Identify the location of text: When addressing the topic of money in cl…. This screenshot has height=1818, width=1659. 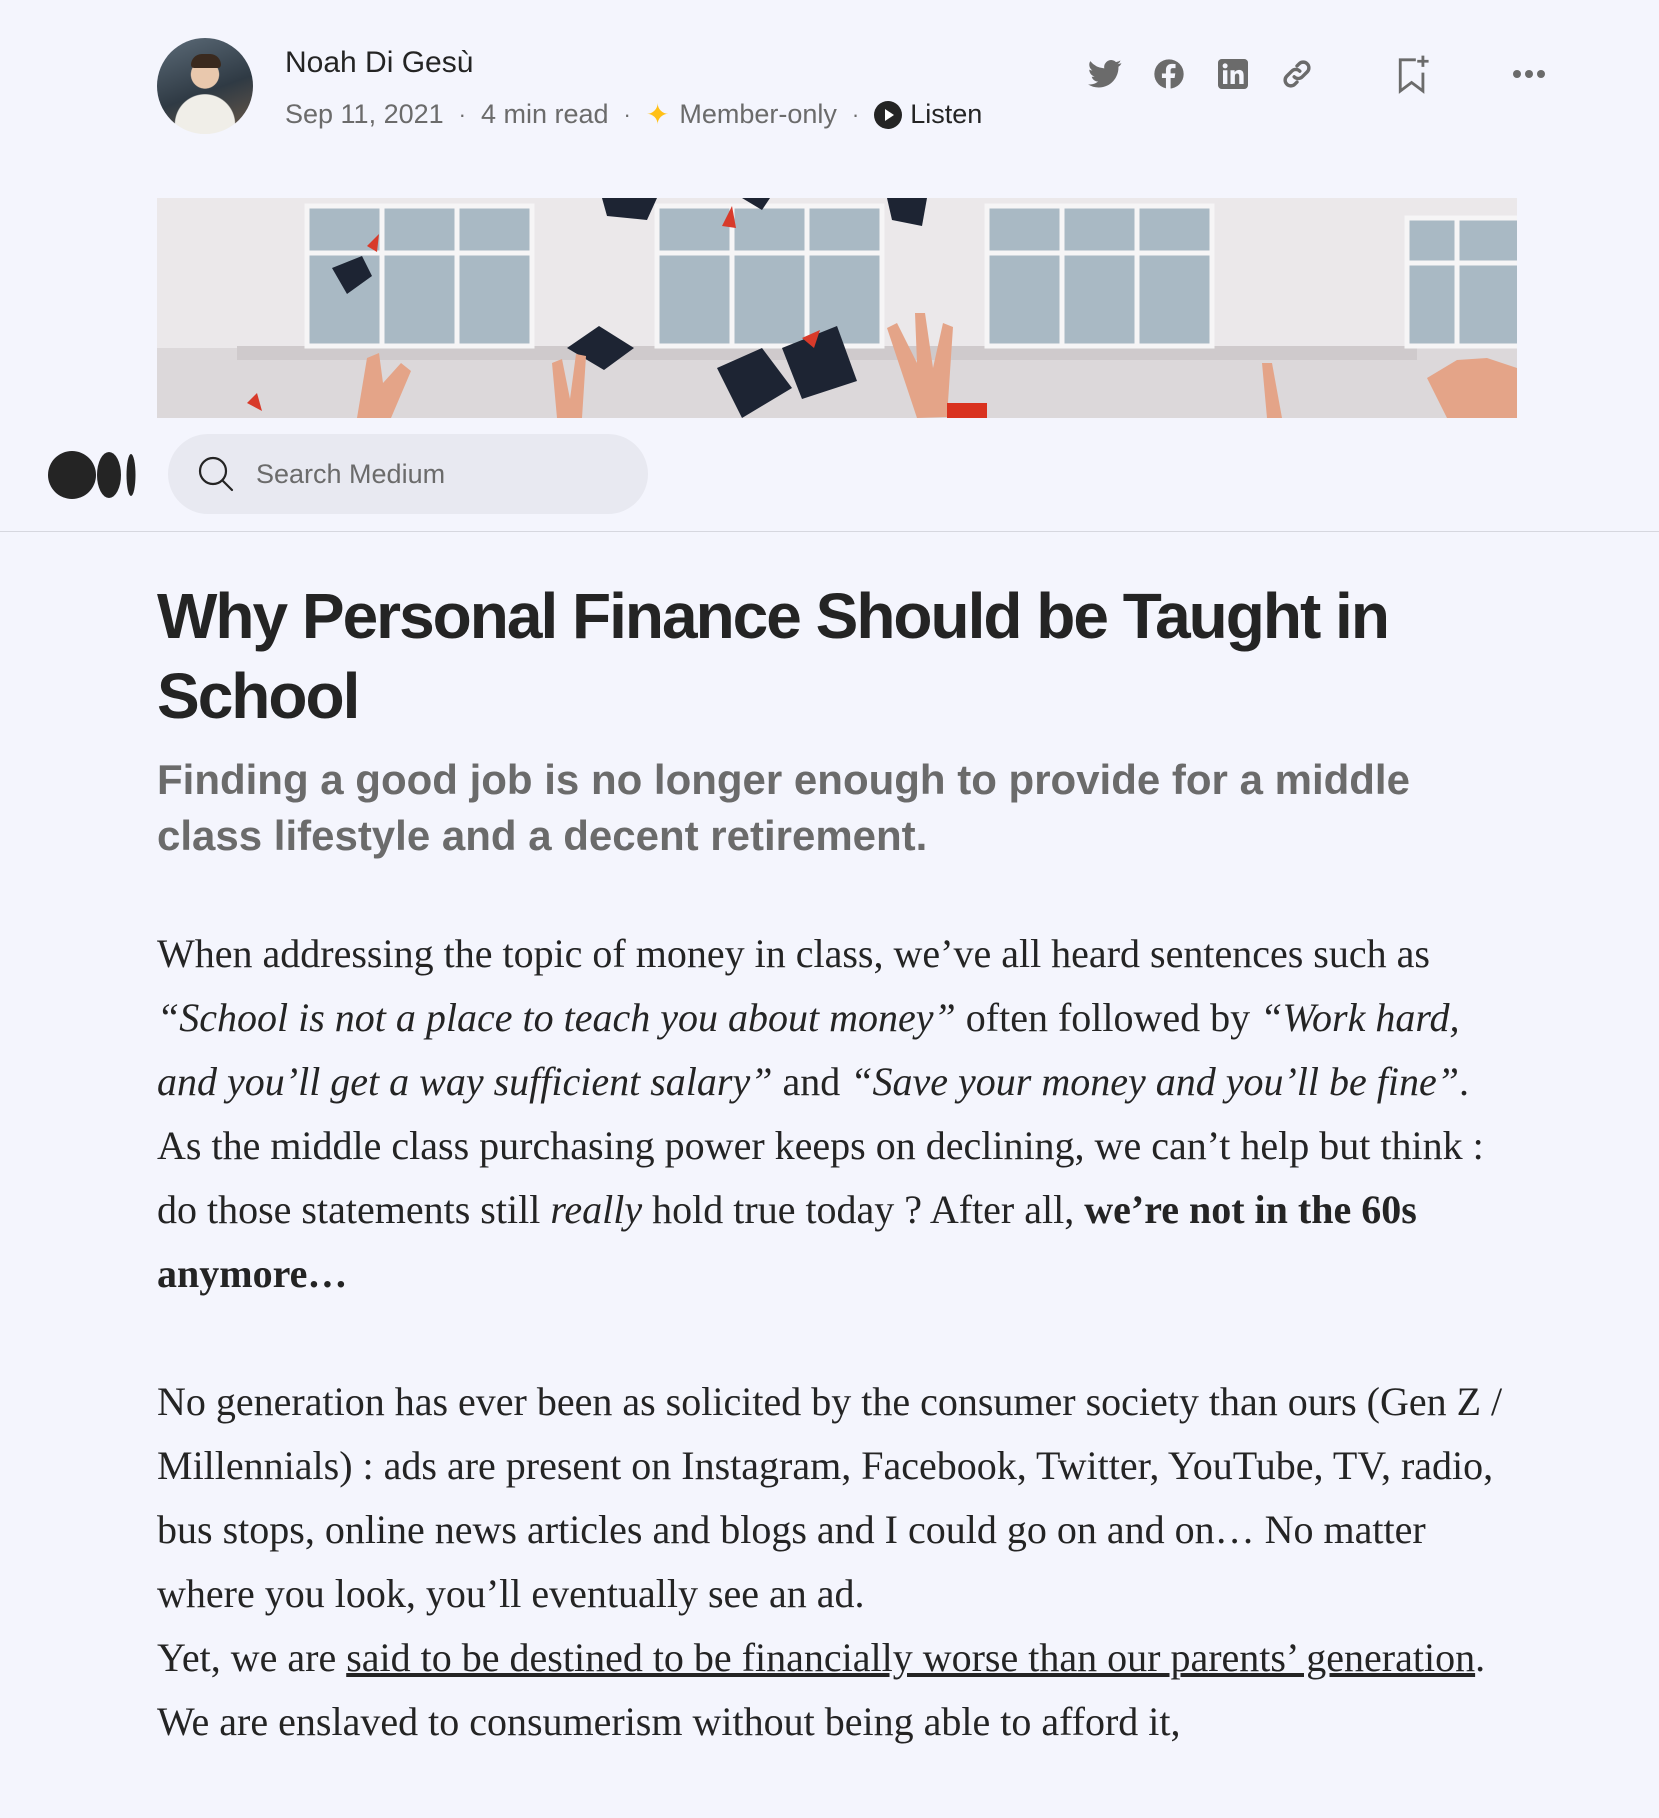
(793, 953).